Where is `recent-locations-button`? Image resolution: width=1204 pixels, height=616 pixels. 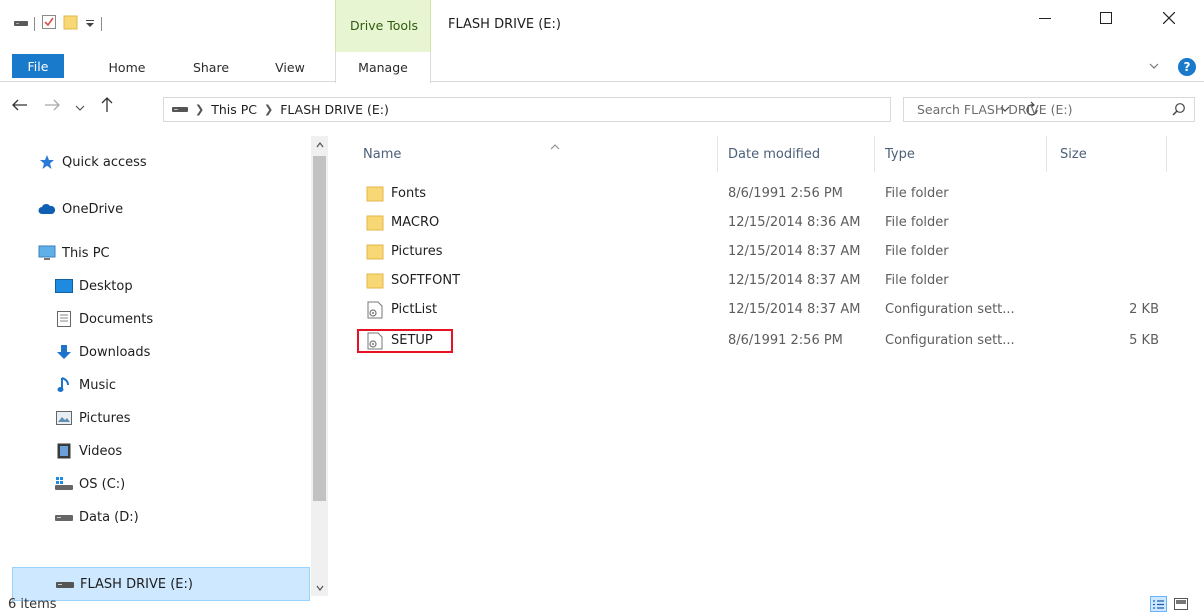 recent-locations-button is located at coordinates (80, 108).